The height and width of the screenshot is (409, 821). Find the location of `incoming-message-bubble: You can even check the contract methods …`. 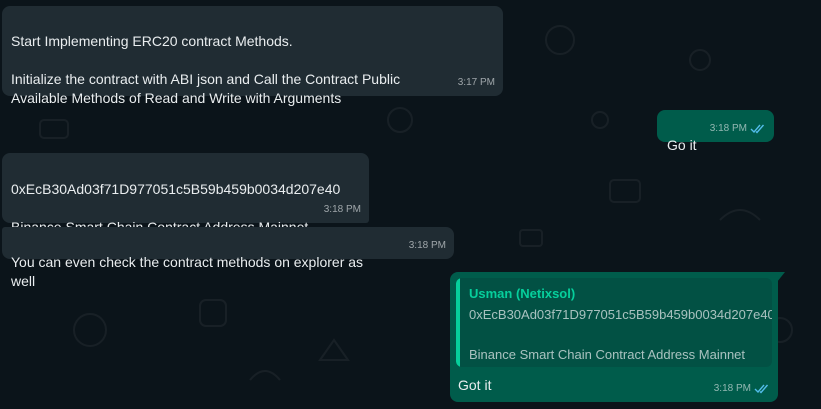

incoming-message-bubble: You can even check the contract methods … is located at coordinates (228, 258).